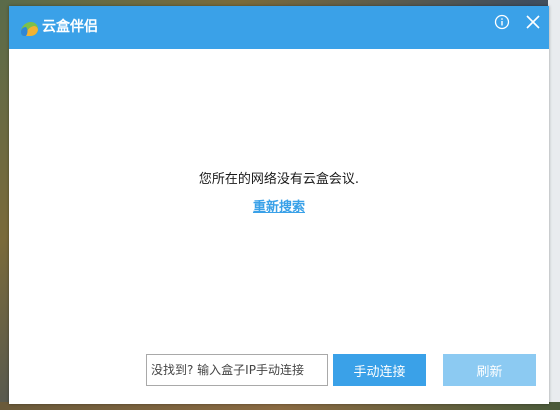 The height and width of the screenshot is (410, 560). I want to click on no-meeting-message: 您所在的网络没有云盒会议., so click(279, 179).